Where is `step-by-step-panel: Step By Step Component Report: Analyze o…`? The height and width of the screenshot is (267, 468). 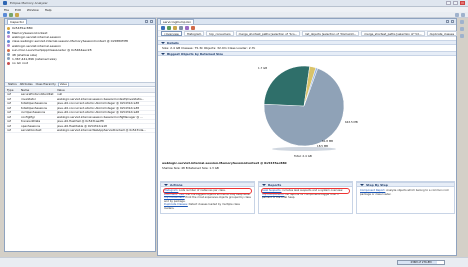 step-by-step-panel: Step By Step Component Report: Analyze o… is located at coordinates (405, 197).